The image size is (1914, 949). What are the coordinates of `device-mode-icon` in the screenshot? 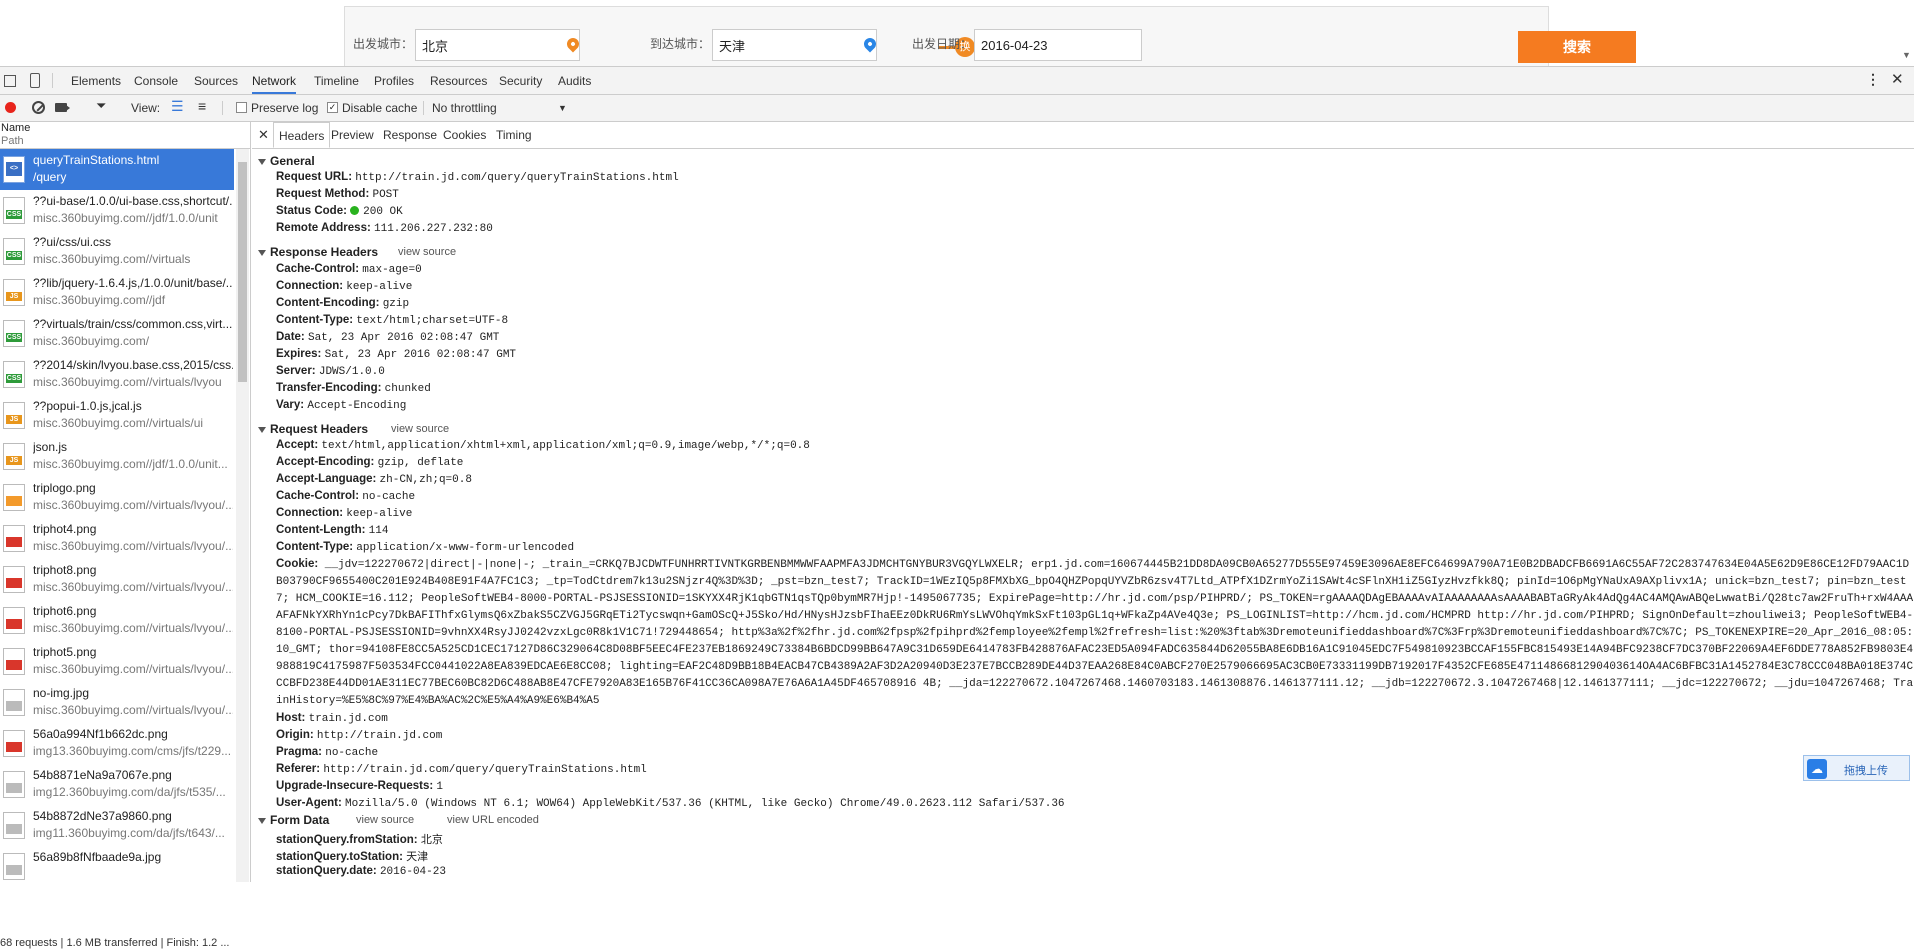 It's located at (35, 80).